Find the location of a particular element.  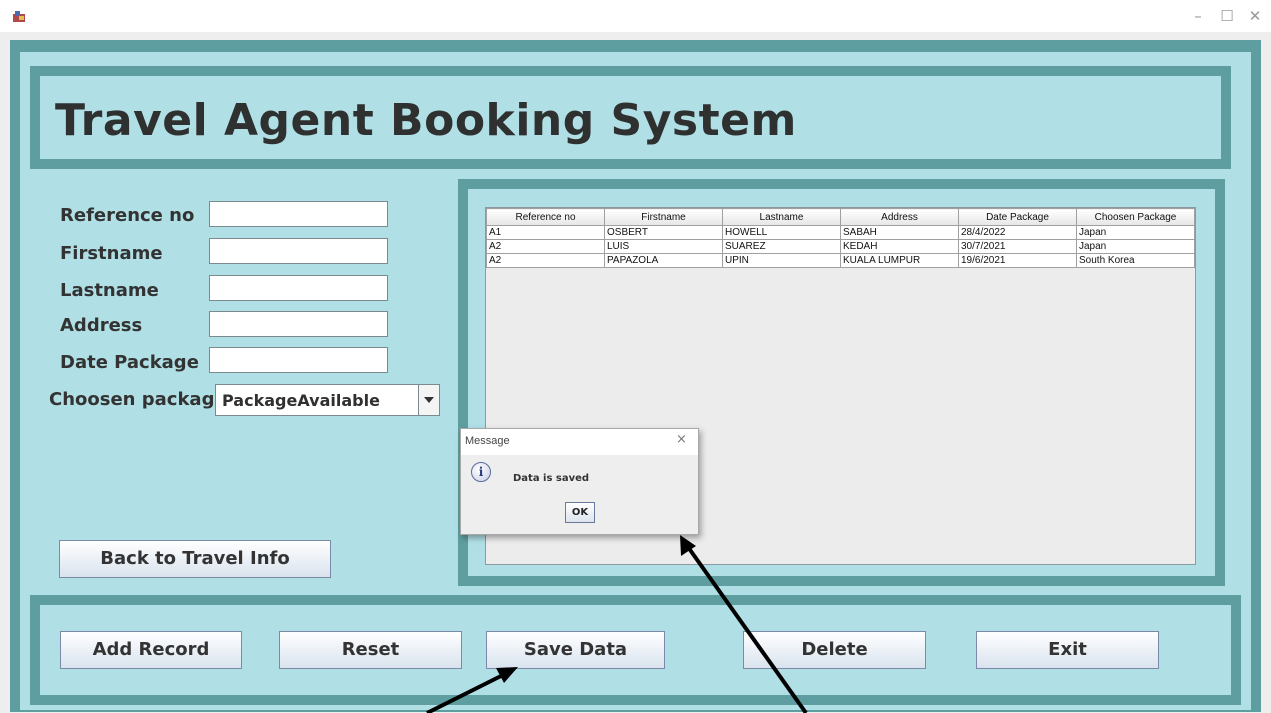

delete-button: Delete is located at coordinates (834, 650).